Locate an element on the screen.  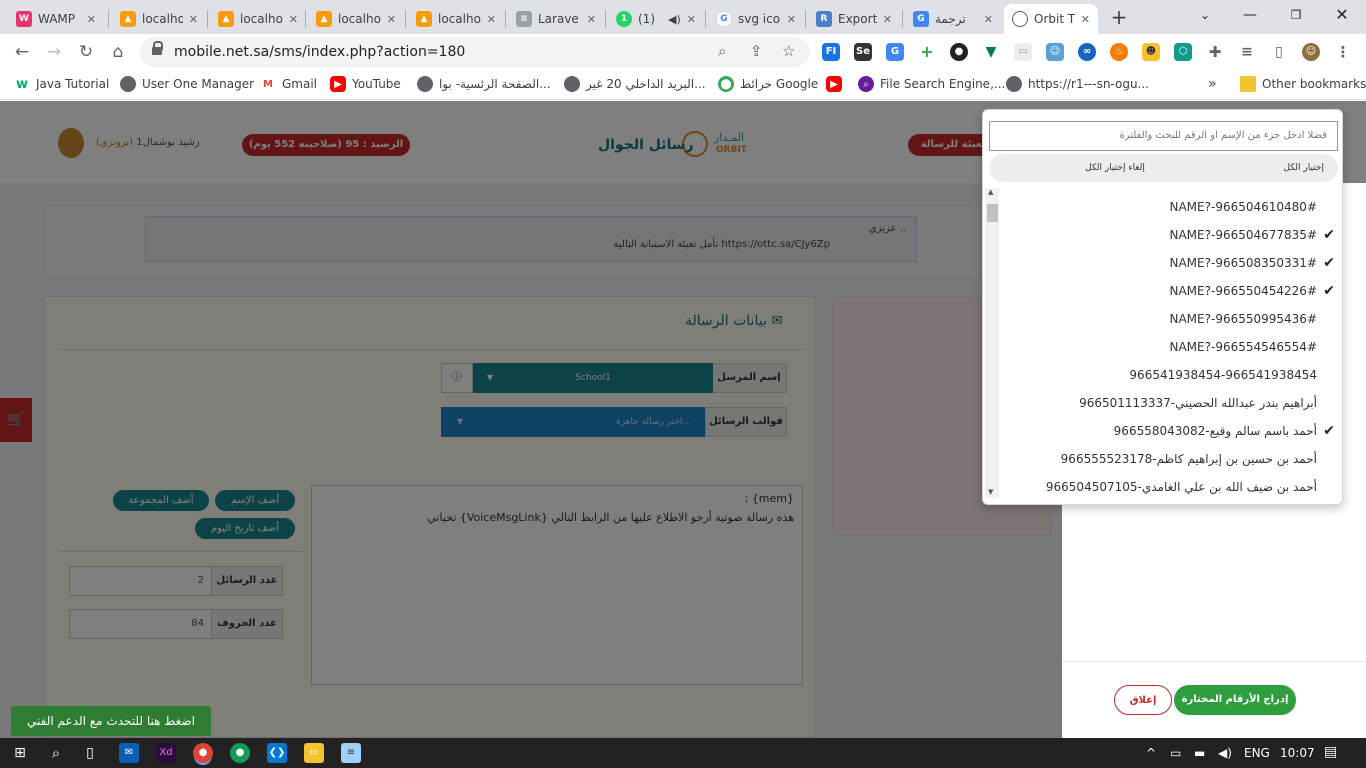
browser-tab: ≡ Larave ✕ is located at coordinates (556, 19).